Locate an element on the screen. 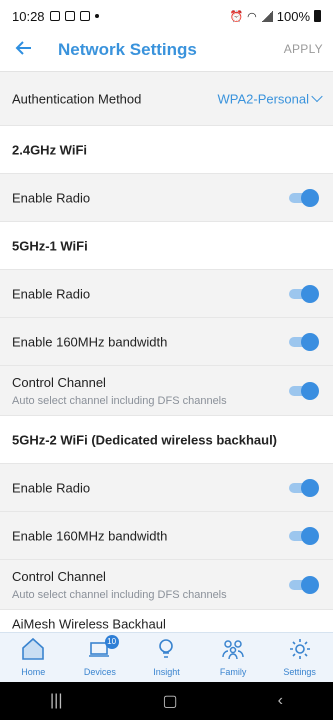  nav-family: Family is located at coordinates (233, 657).